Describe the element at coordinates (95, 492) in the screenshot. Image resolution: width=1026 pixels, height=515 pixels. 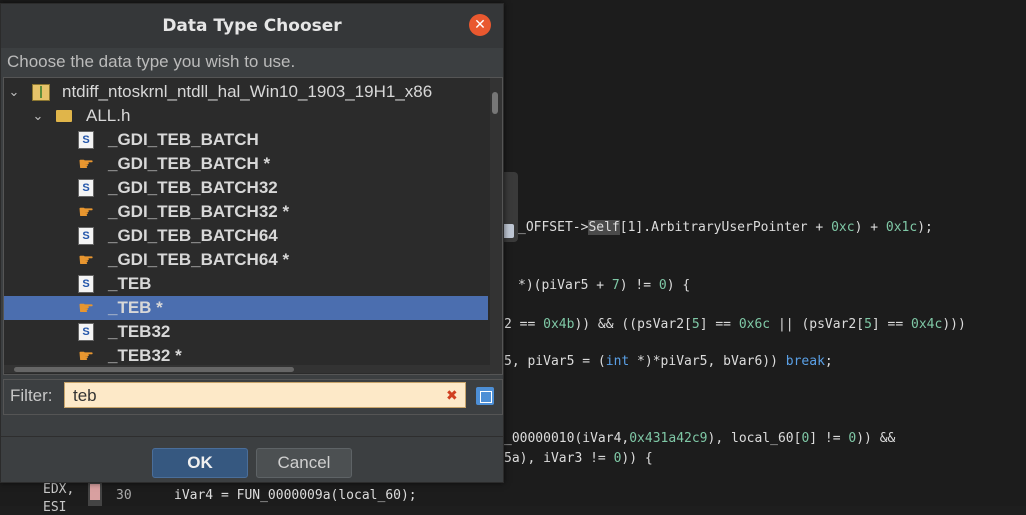
I see `breakpoint-icon` at that location.